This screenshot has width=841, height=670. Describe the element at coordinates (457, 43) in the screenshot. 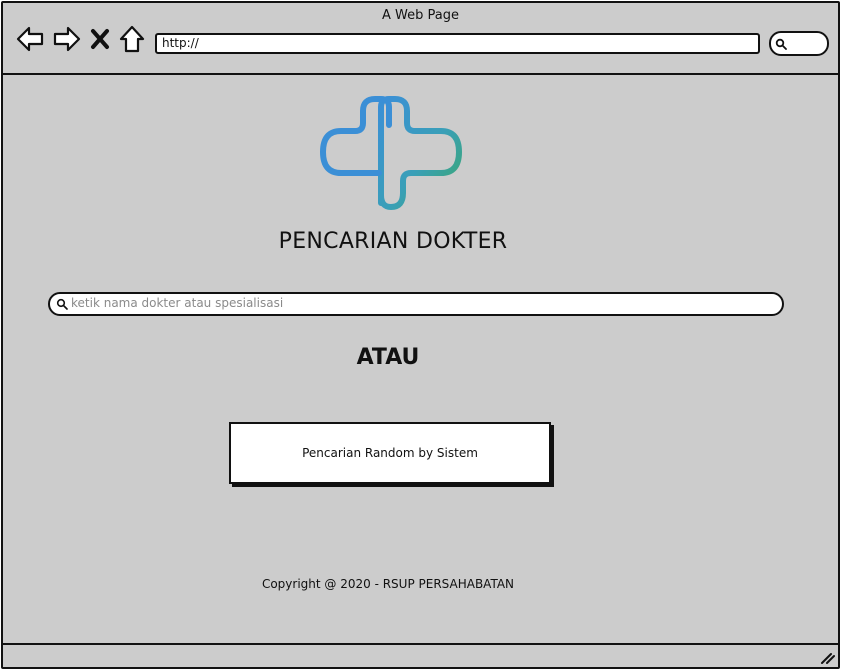

I see `address-bar: http://` at that location.